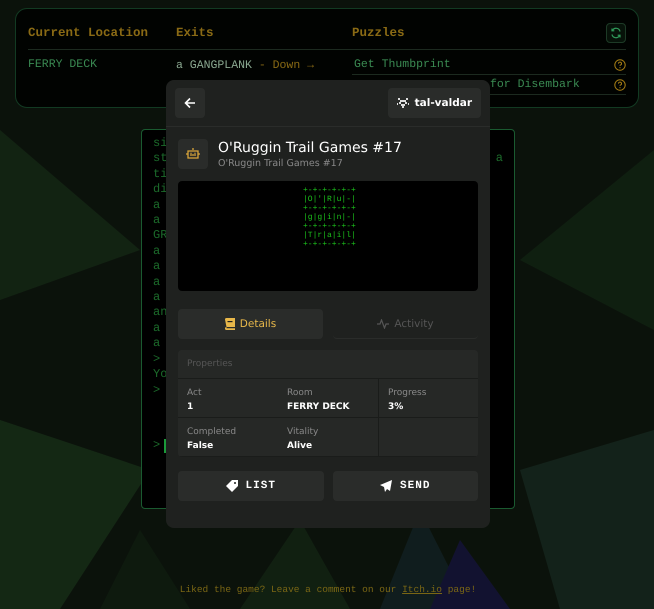 The width and height of the screenshot is (654, 609). Describe the element at coordinates (250, 324) in the screenshot. I see `tab: Details` at that location.